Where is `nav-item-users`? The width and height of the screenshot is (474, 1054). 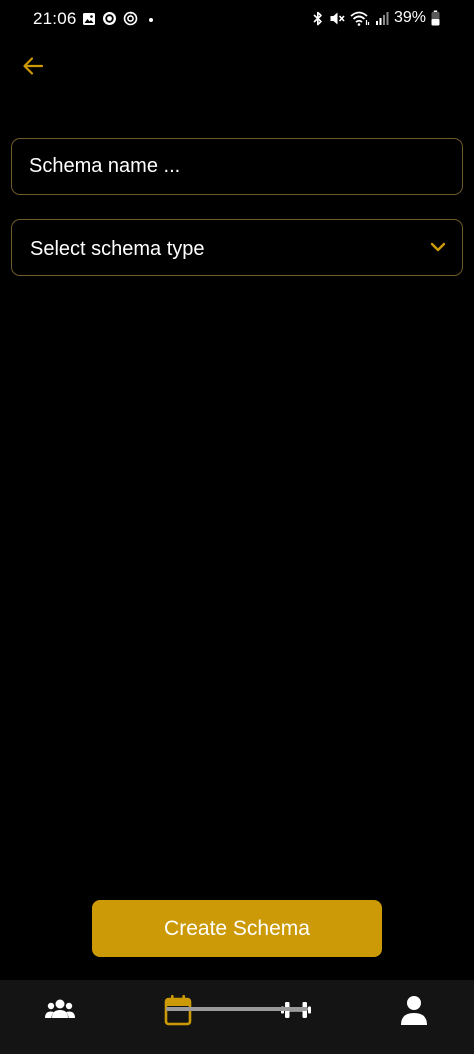
nav-item-users is located at coordinates (60, 1010).